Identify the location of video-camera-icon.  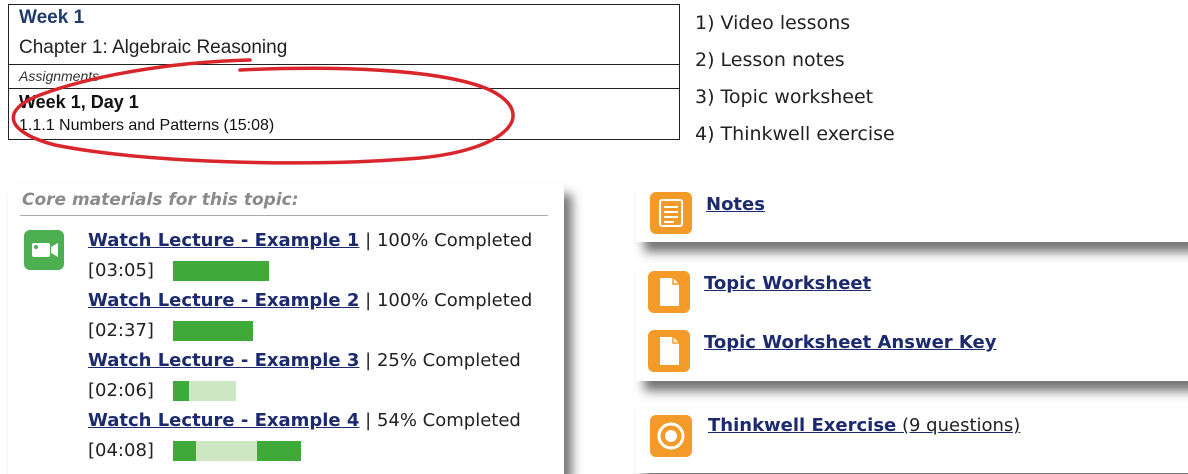
(44, 250).